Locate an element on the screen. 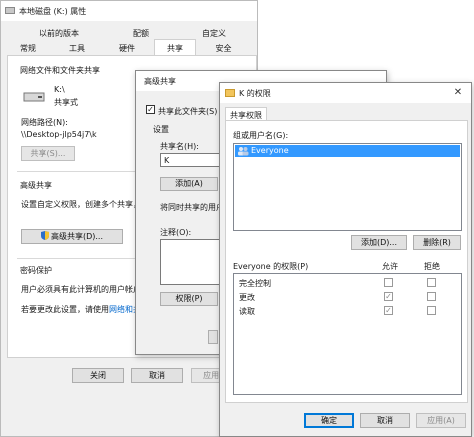 Image resolution: width=474 pixels, height=437 pixels. add-share-button: 添加(A) is located at coordinates (189, 184).